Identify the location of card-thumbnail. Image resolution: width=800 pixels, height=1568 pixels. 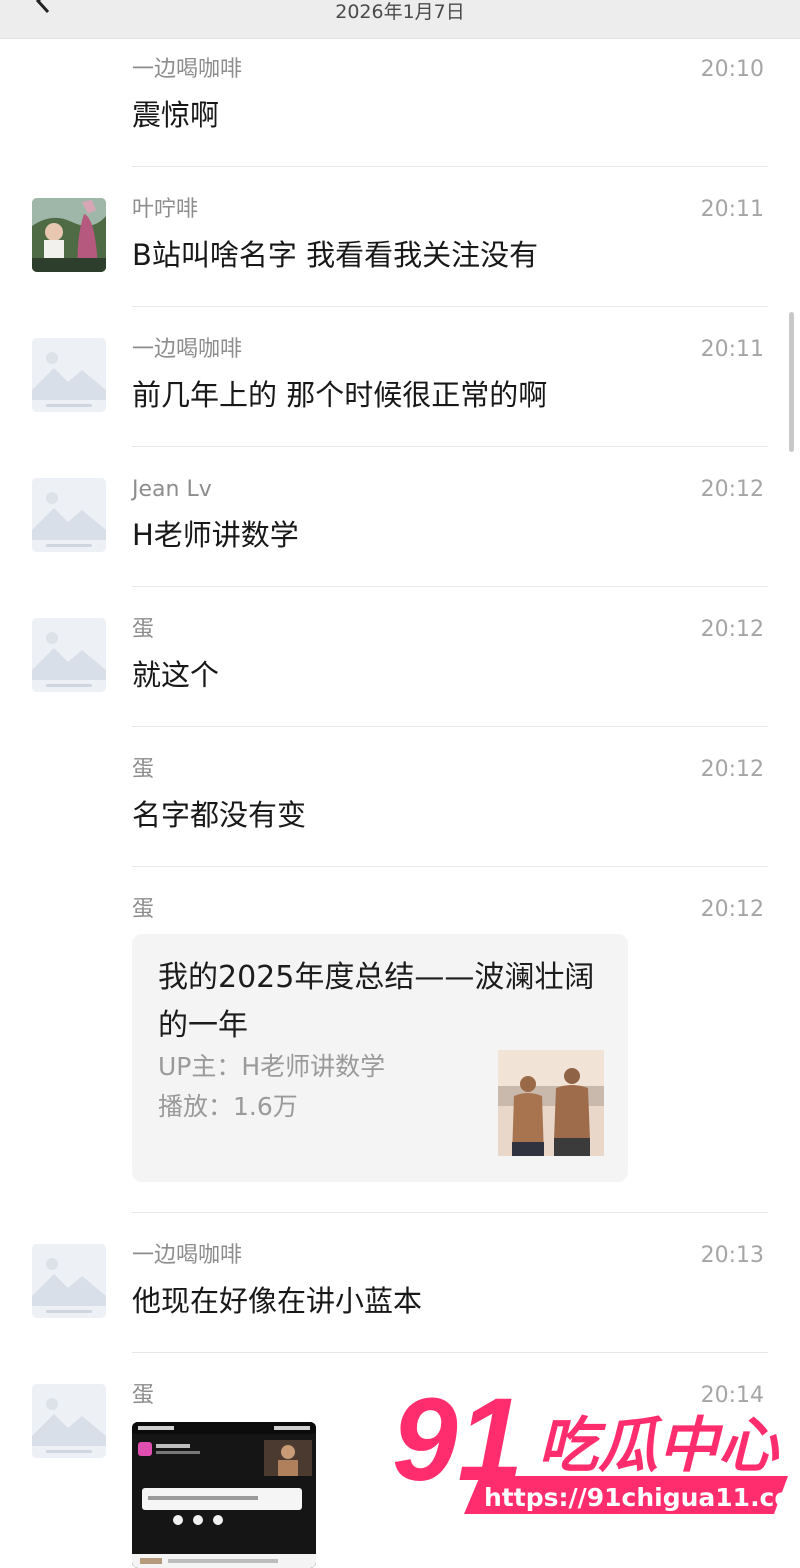
(551, 1103).